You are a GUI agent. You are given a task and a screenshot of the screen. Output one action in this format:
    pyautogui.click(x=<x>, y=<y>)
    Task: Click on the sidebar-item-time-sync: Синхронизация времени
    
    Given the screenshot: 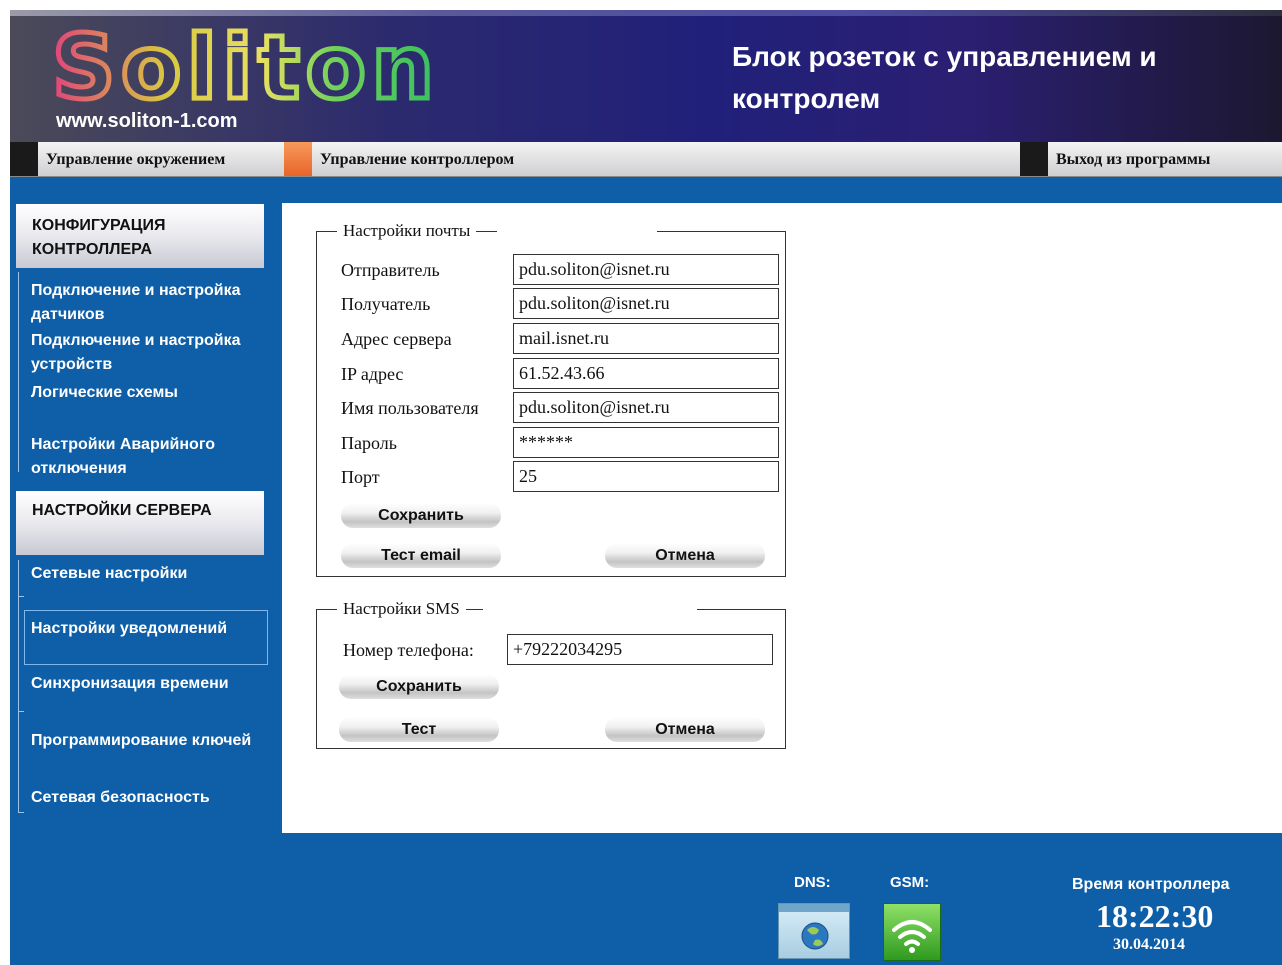 What is the action you would take?
    pyautogui.click(x=151, y=684)
    